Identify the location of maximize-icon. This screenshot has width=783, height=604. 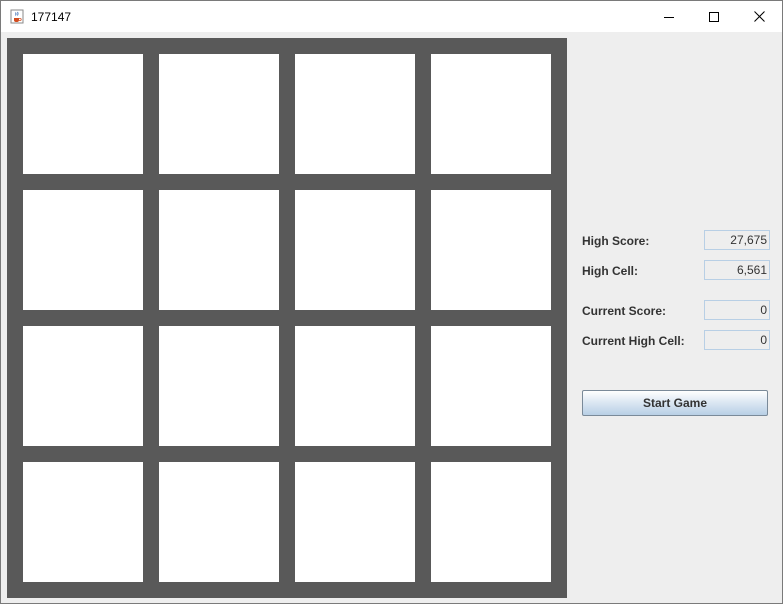
(714, 16).